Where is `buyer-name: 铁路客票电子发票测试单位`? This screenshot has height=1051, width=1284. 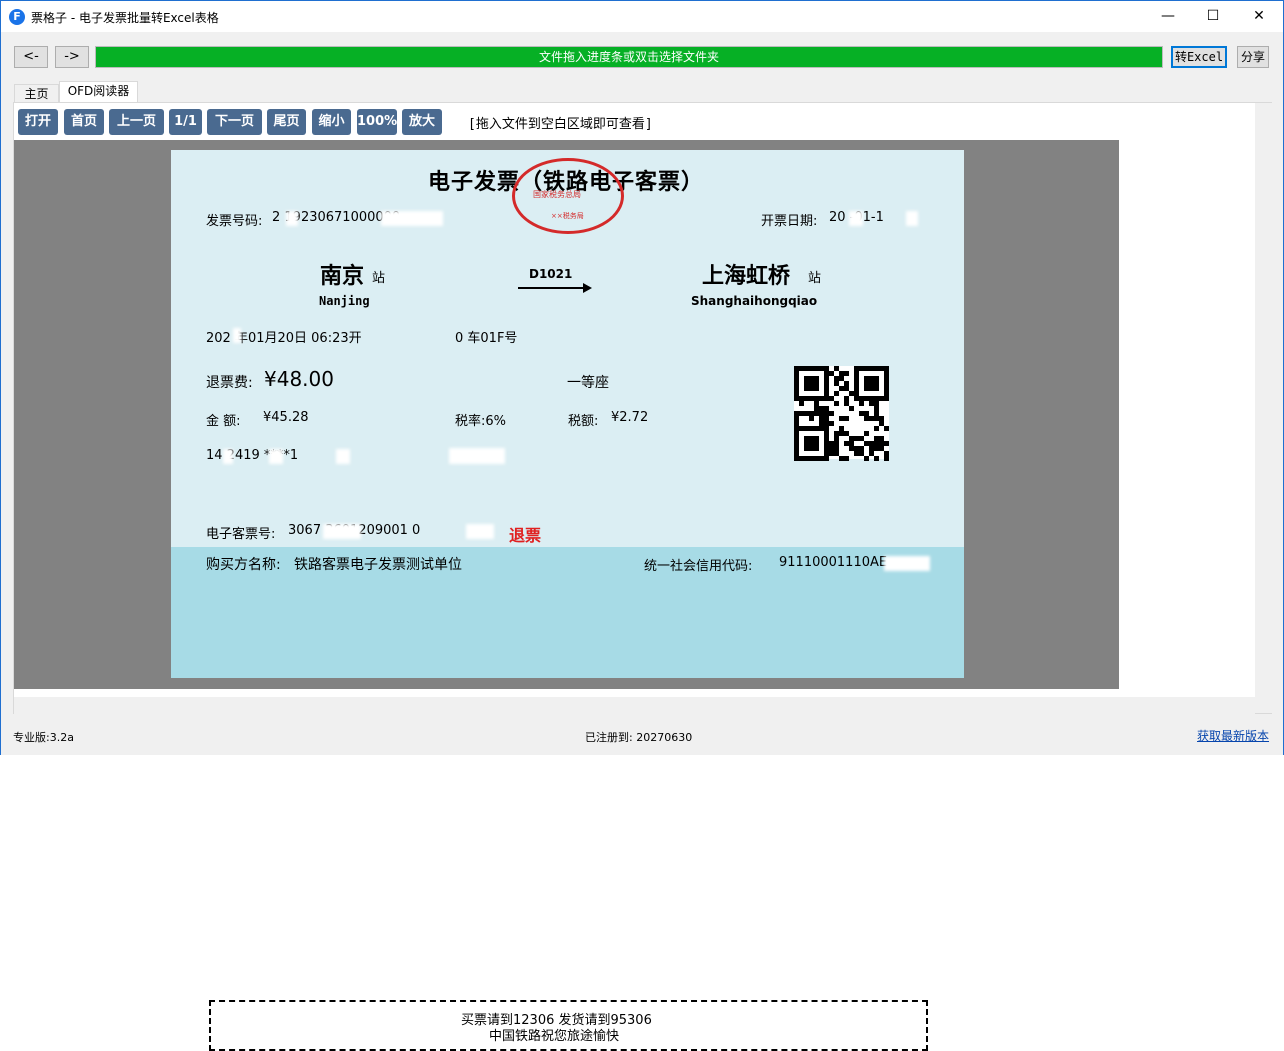 buyer-name: 铁路客票电子发票测试单位 is located at coordinates (378, 565).